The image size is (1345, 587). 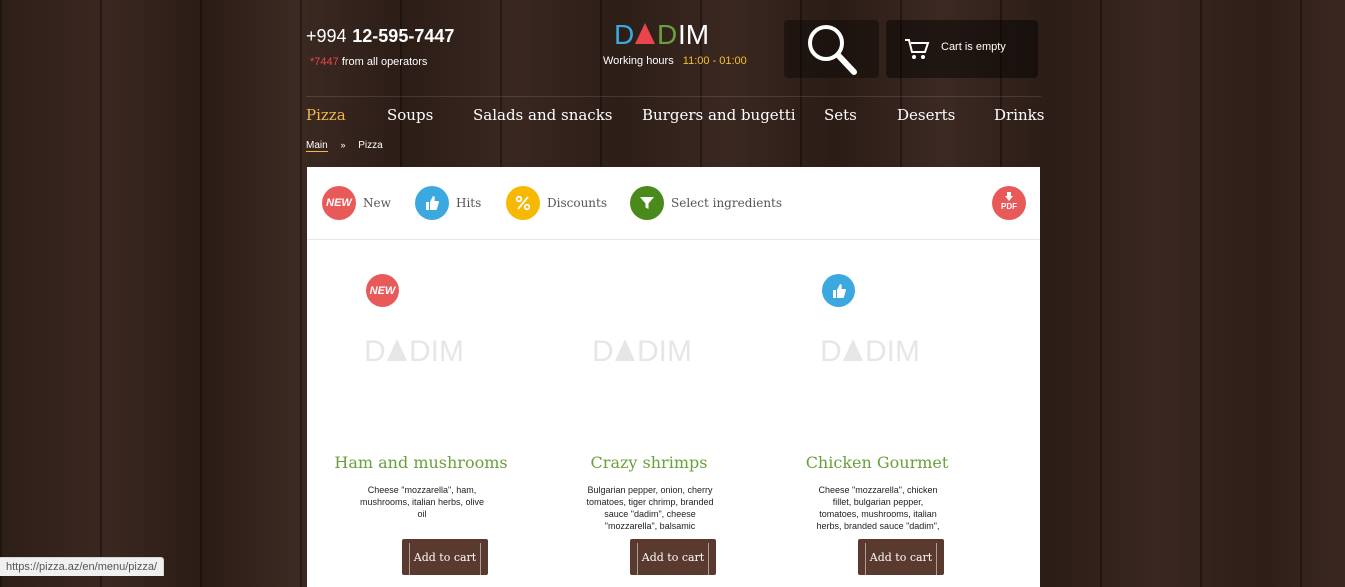 What do you see at coordinates (1009, 196) in the screenshot?
I see `download-icon` at bounding box center [1009, 196].